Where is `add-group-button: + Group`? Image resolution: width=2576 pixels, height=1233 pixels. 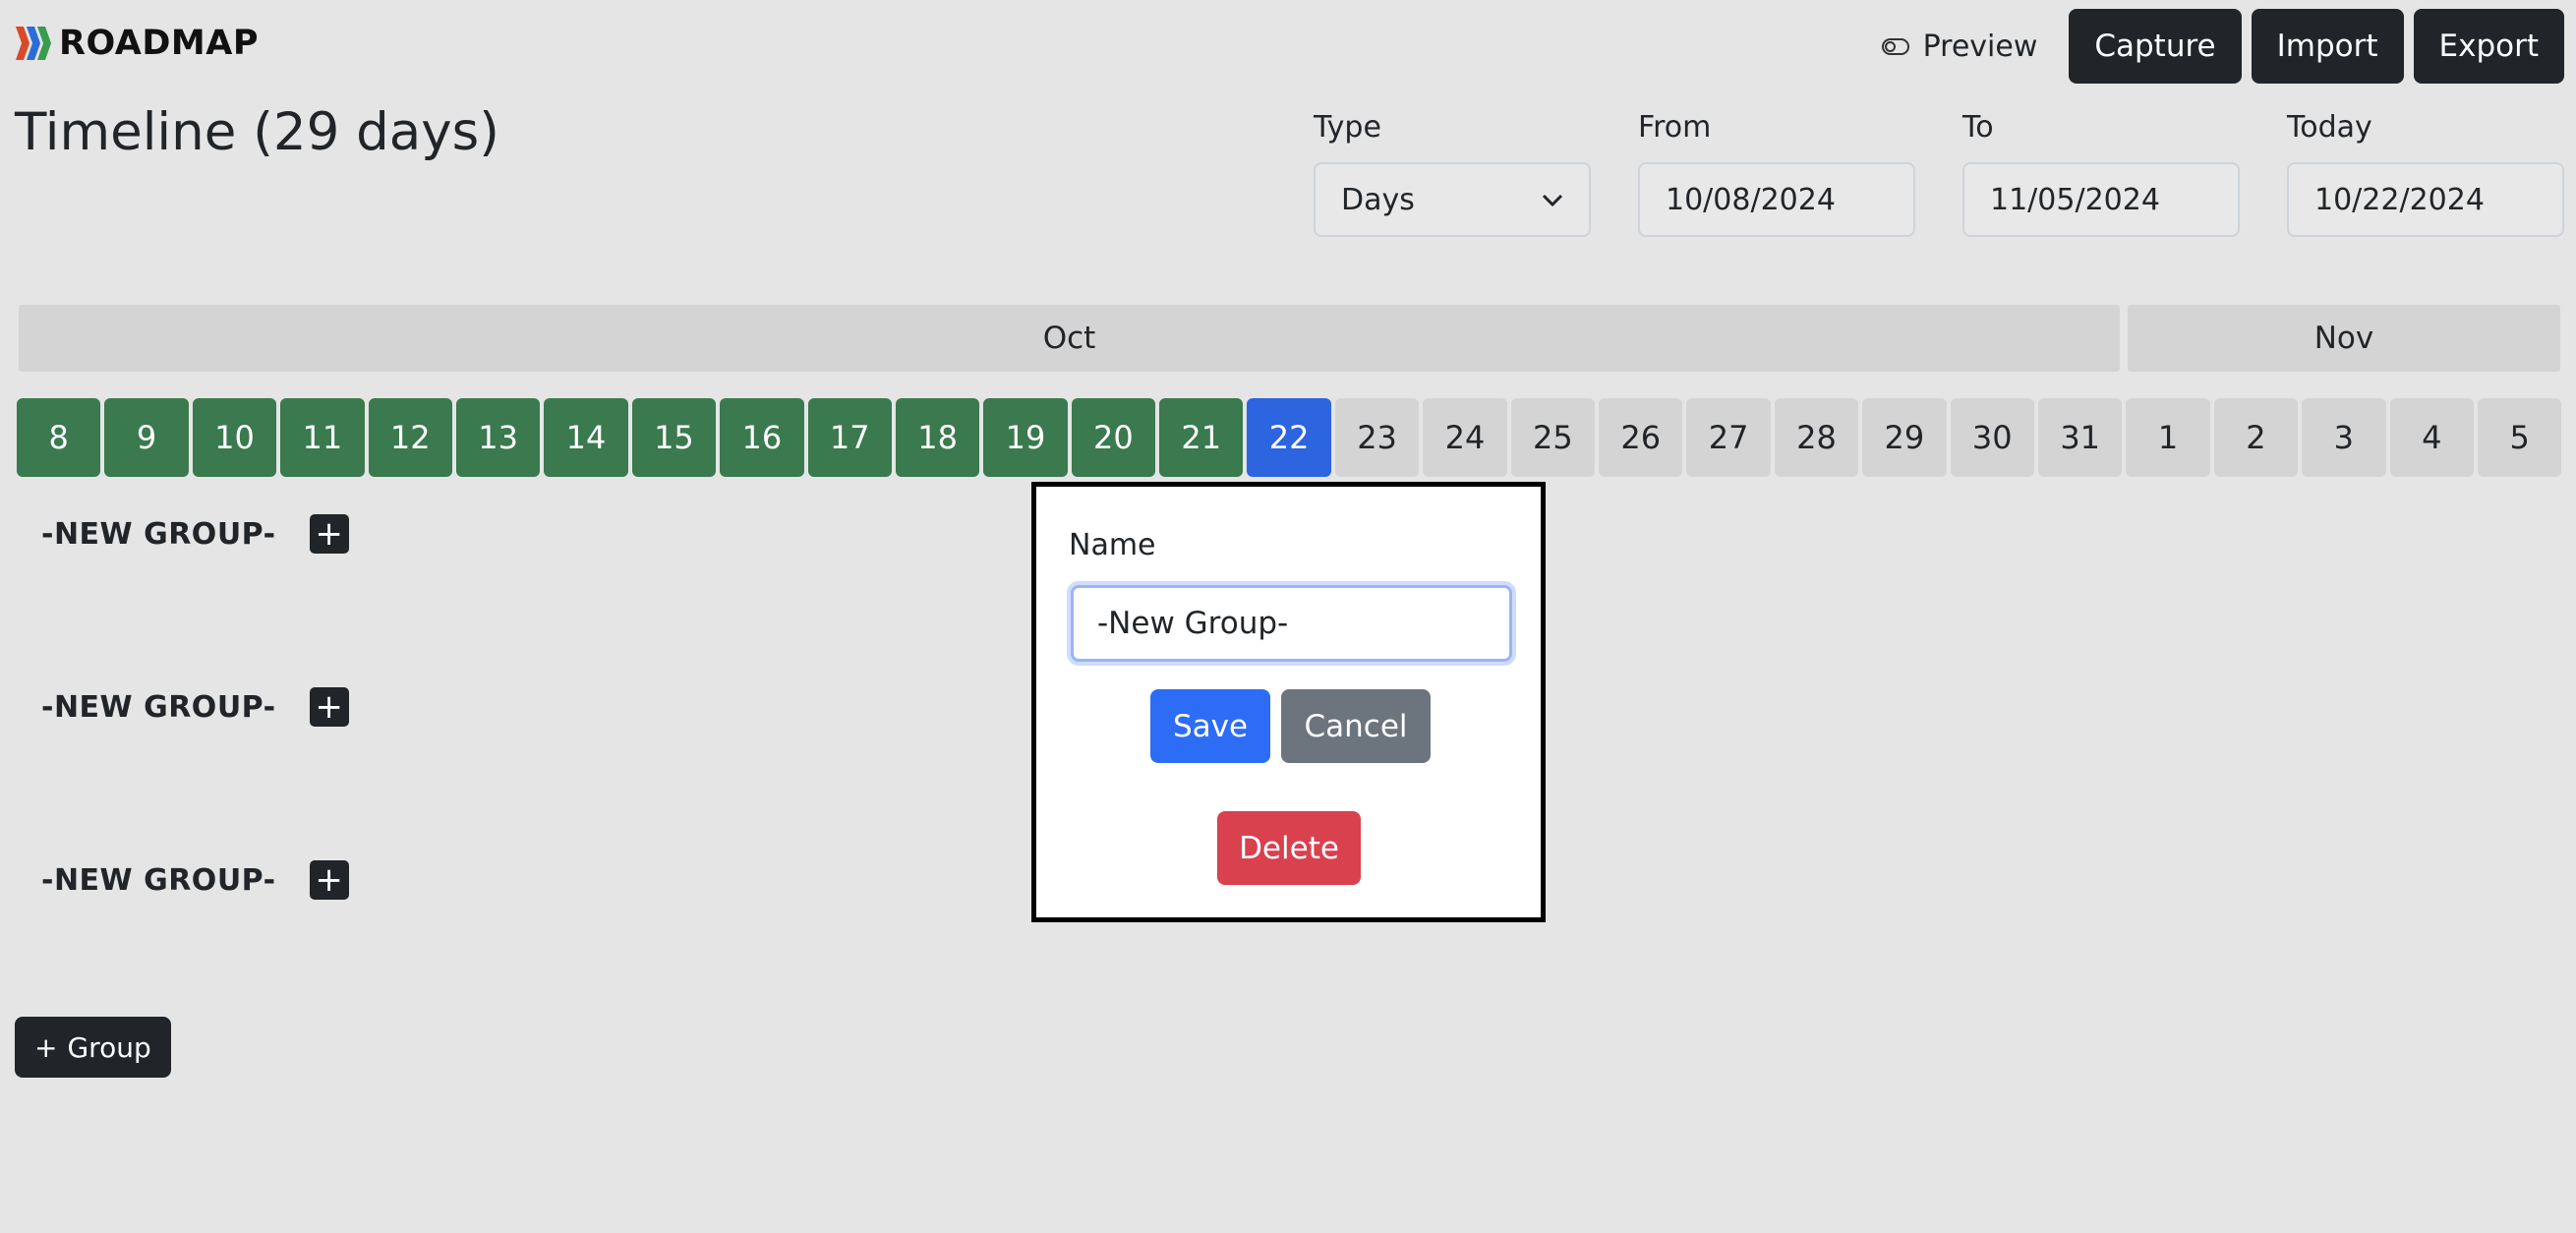
add-group-button: + Group is located at coordinates (93, 1047).